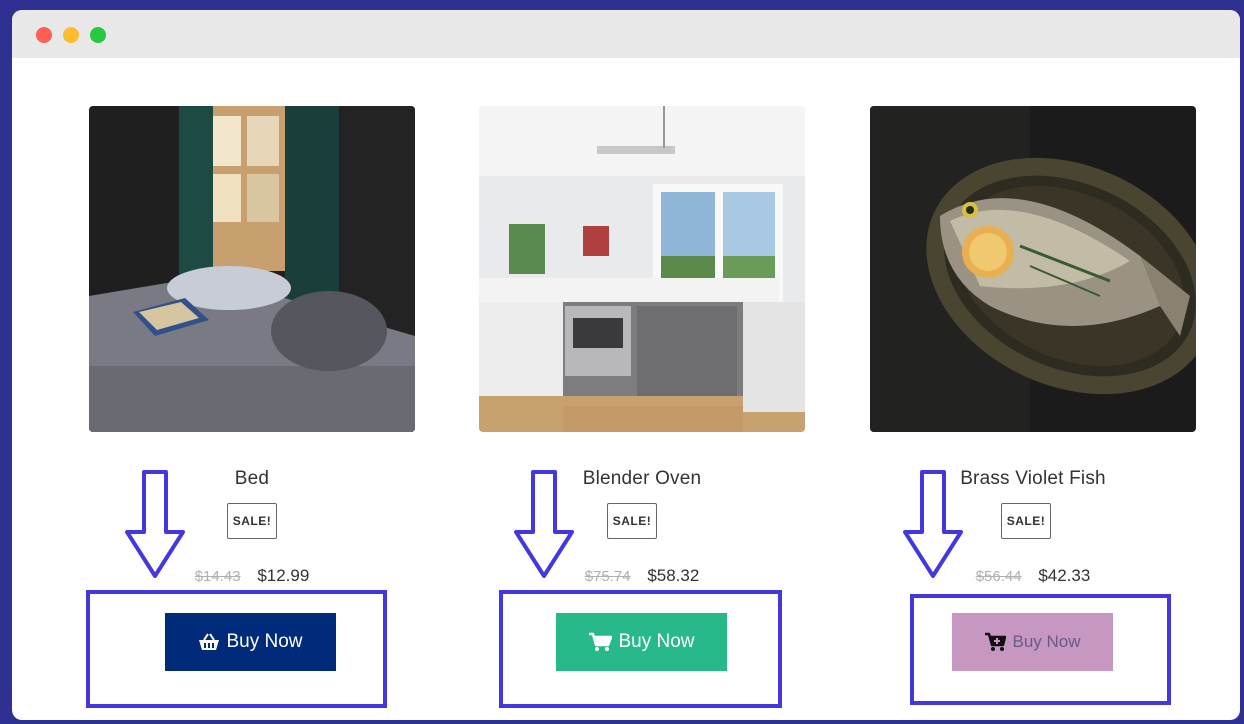  Describe the element at coordinates (1033, 269) in the screenshot. I see `product-image-brass-violet-fish` at that location.